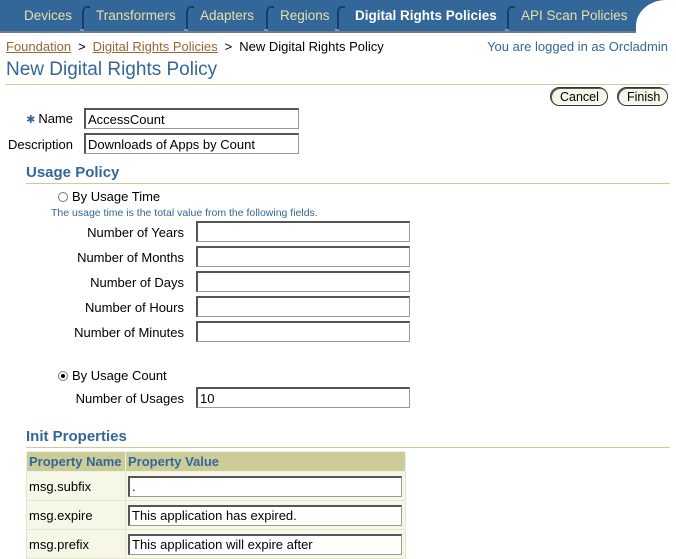  Describe the element at coordinates (305, 15) in the screenshot. I see `tab-regions: Regions` at that location.